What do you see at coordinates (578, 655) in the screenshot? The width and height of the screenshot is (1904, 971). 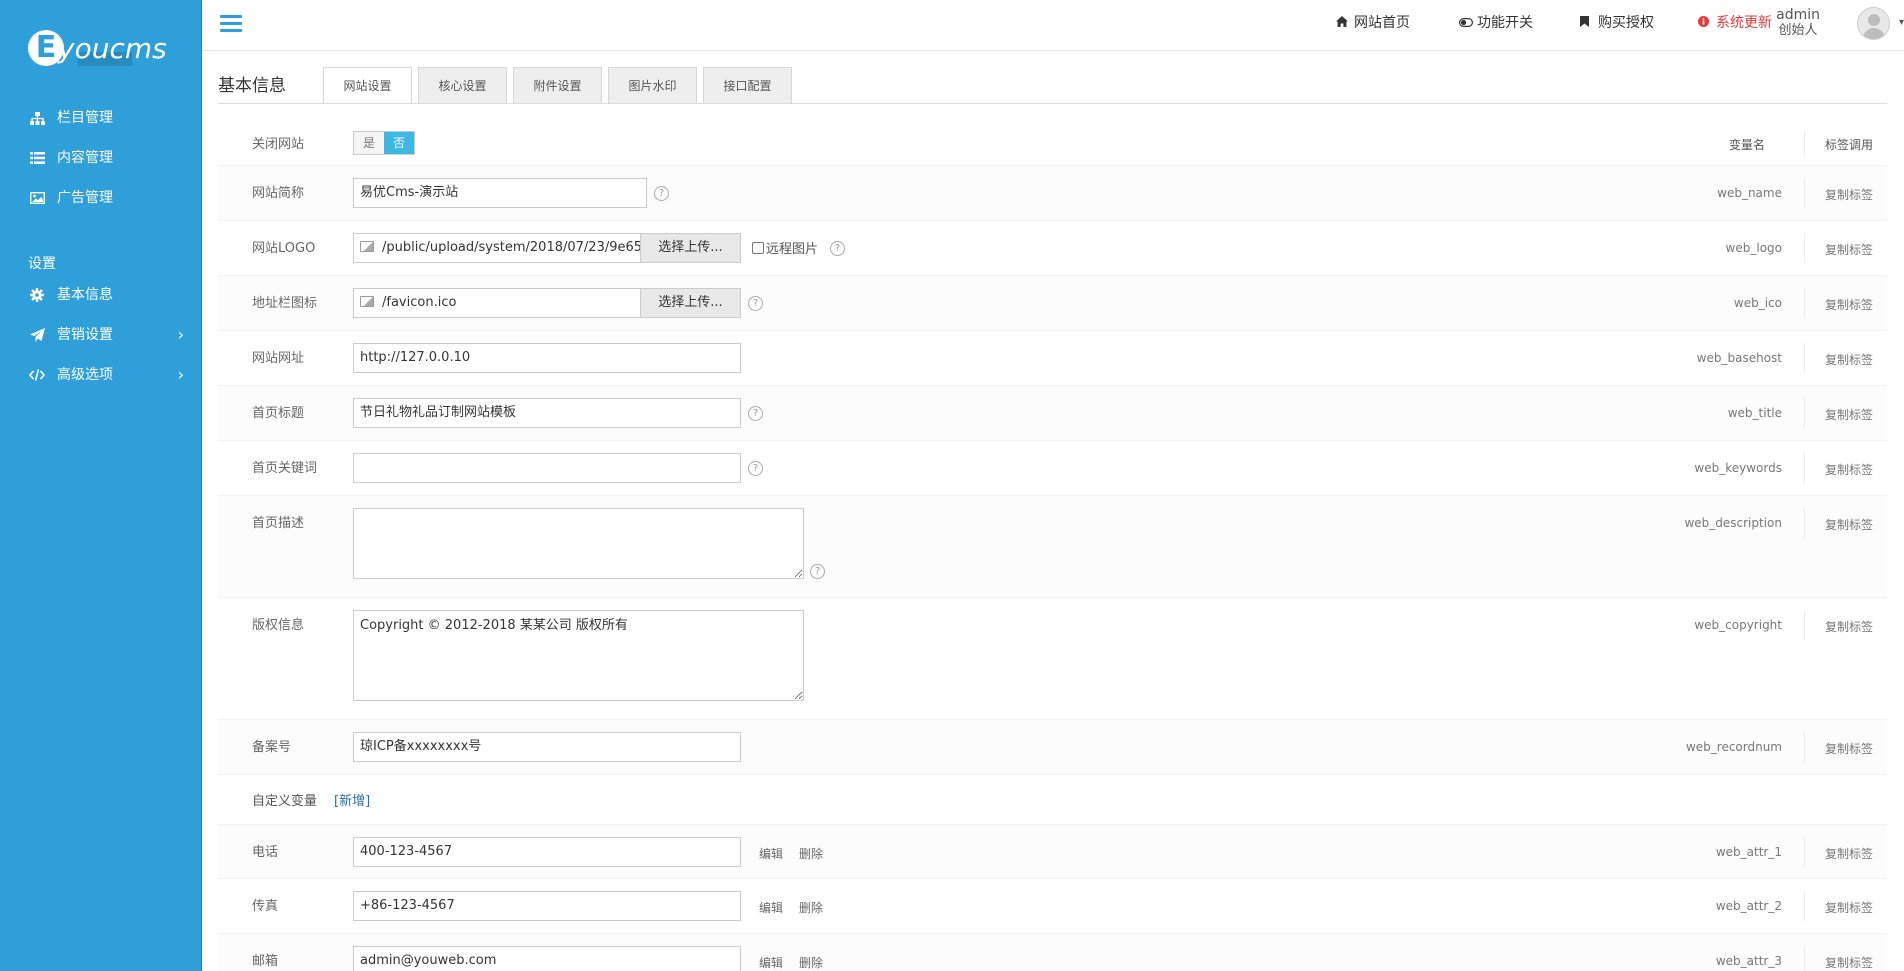 I see `copyright-textarea: Copyright © 2012-2018 某某公司 版权所有` at bounding box center [578, 655].